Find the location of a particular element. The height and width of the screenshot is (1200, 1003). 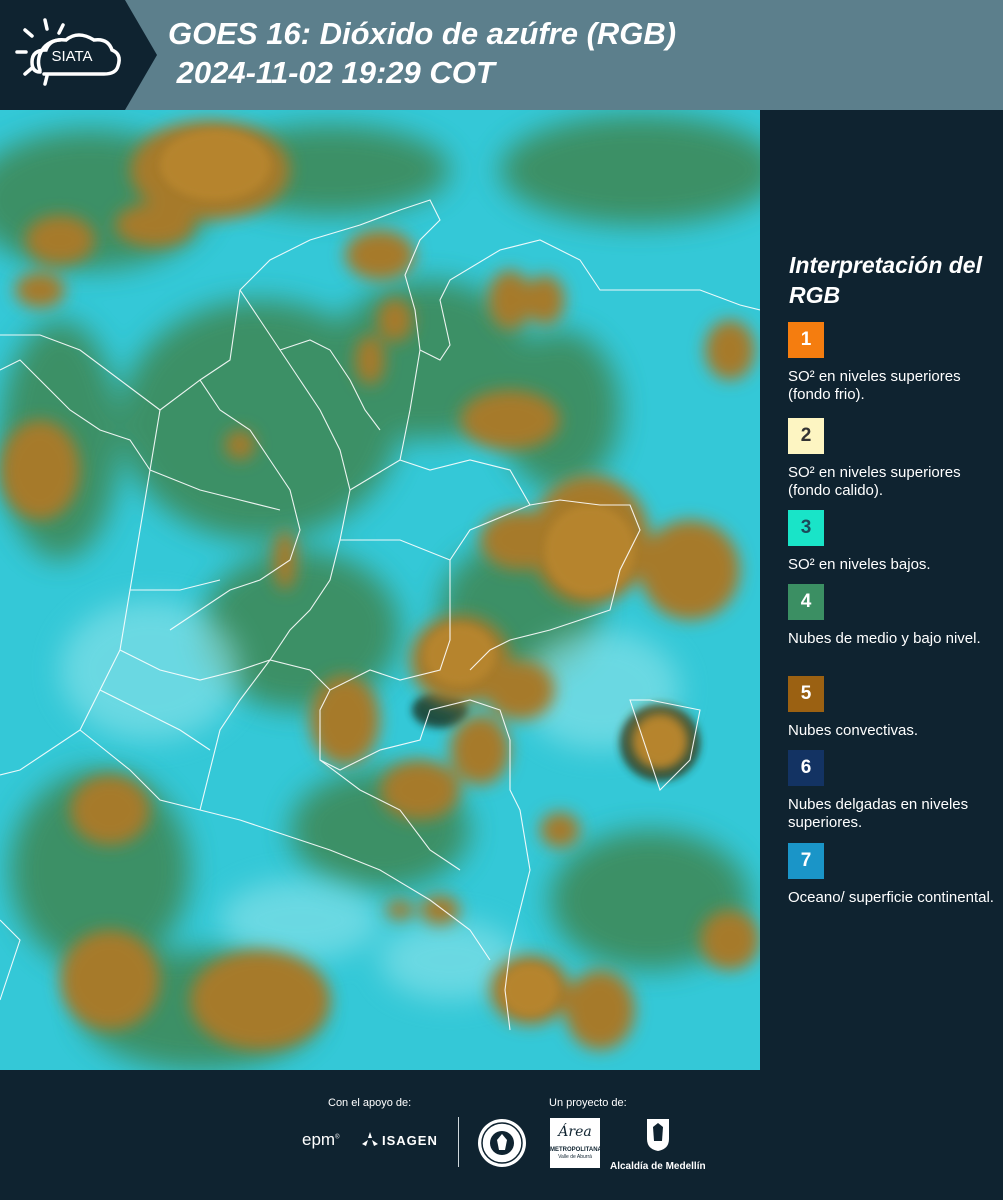

legend-number: 5 is located at coordinates (806, 693).